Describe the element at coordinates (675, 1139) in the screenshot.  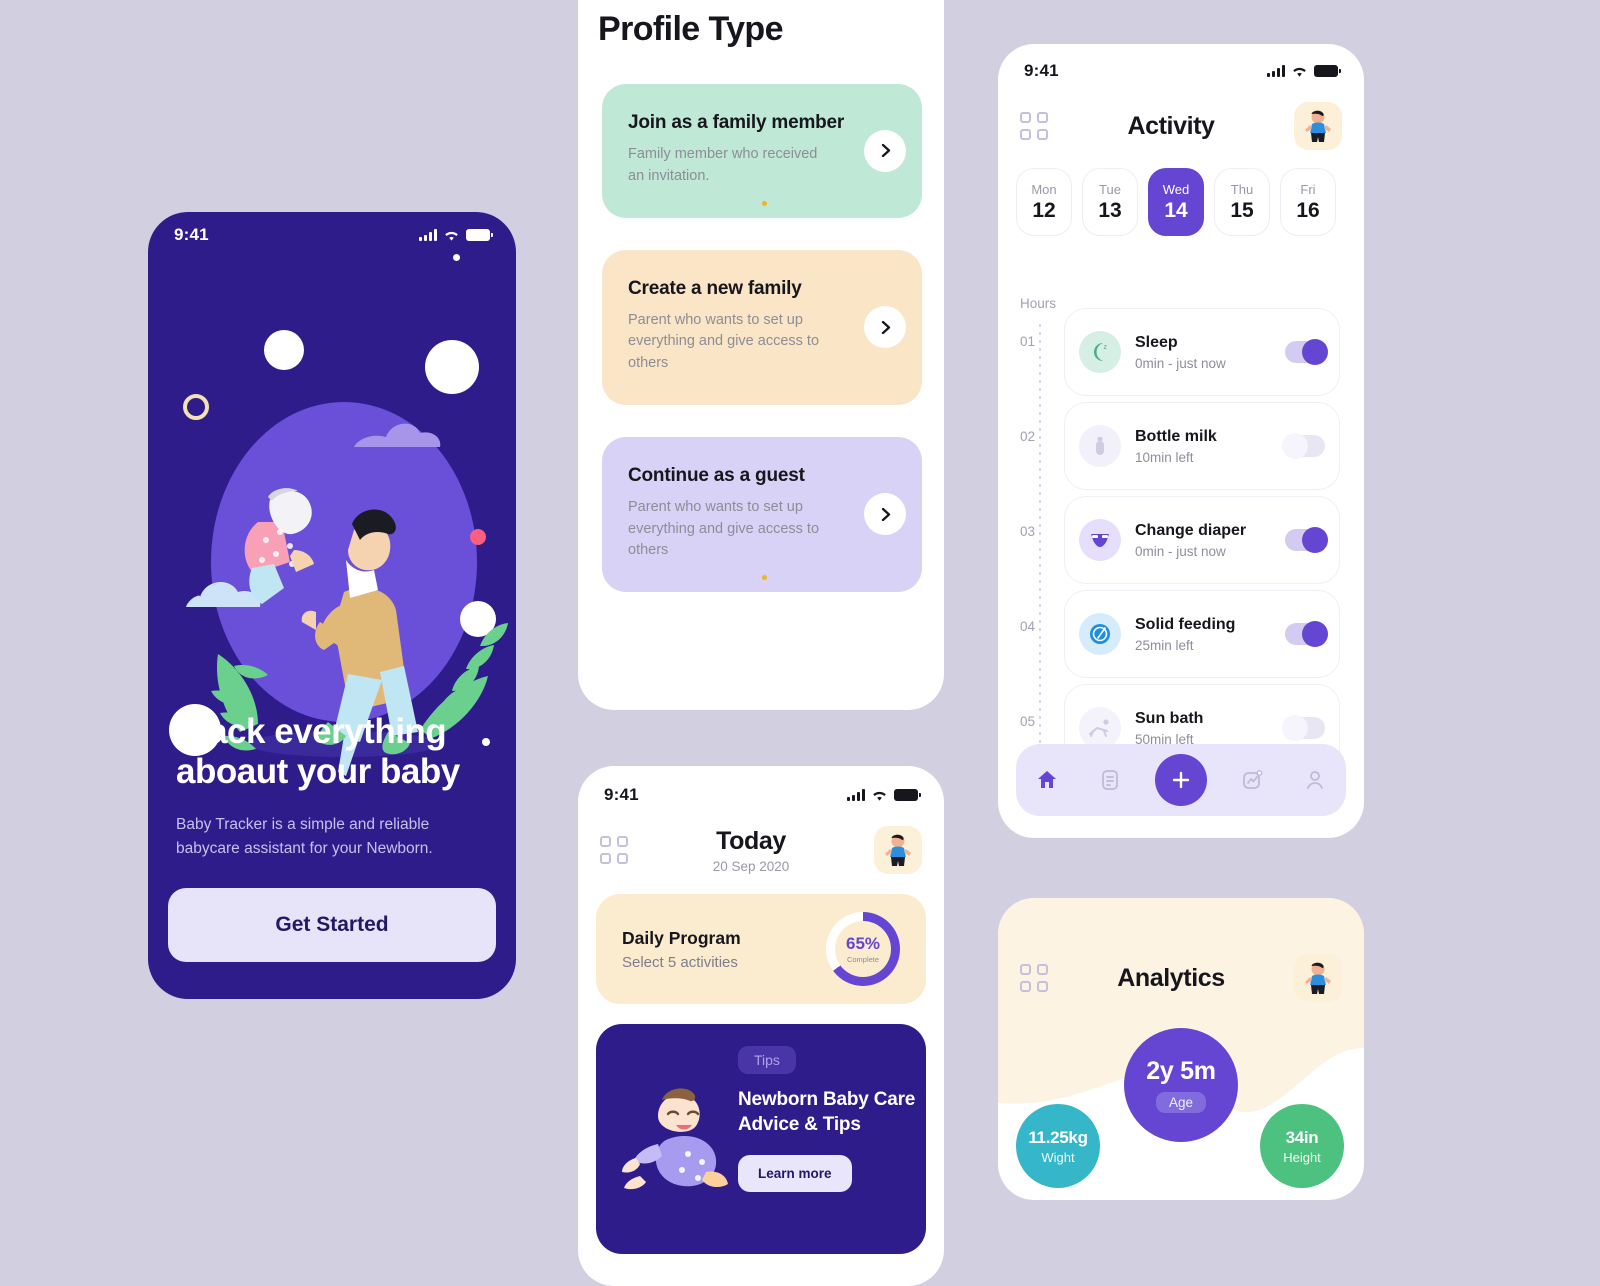
I see `crawling-baby-illustration` at that location.